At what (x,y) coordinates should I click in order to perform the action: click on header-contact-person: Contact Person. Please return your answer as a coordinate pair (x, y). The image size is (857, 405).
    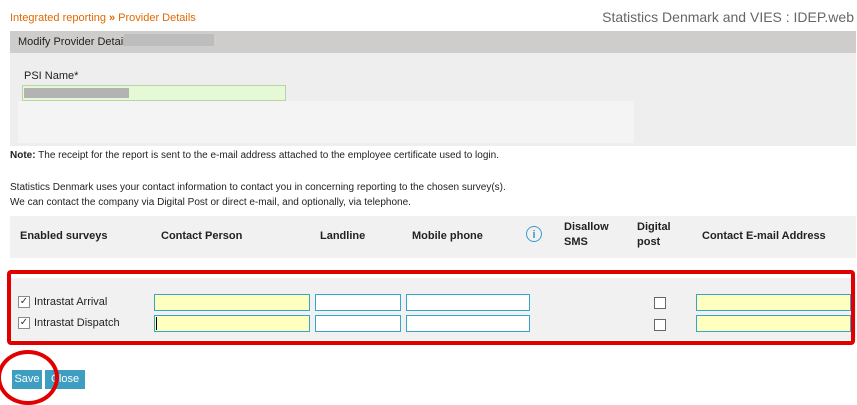
    Looking at the image, I should click on (202, 236).